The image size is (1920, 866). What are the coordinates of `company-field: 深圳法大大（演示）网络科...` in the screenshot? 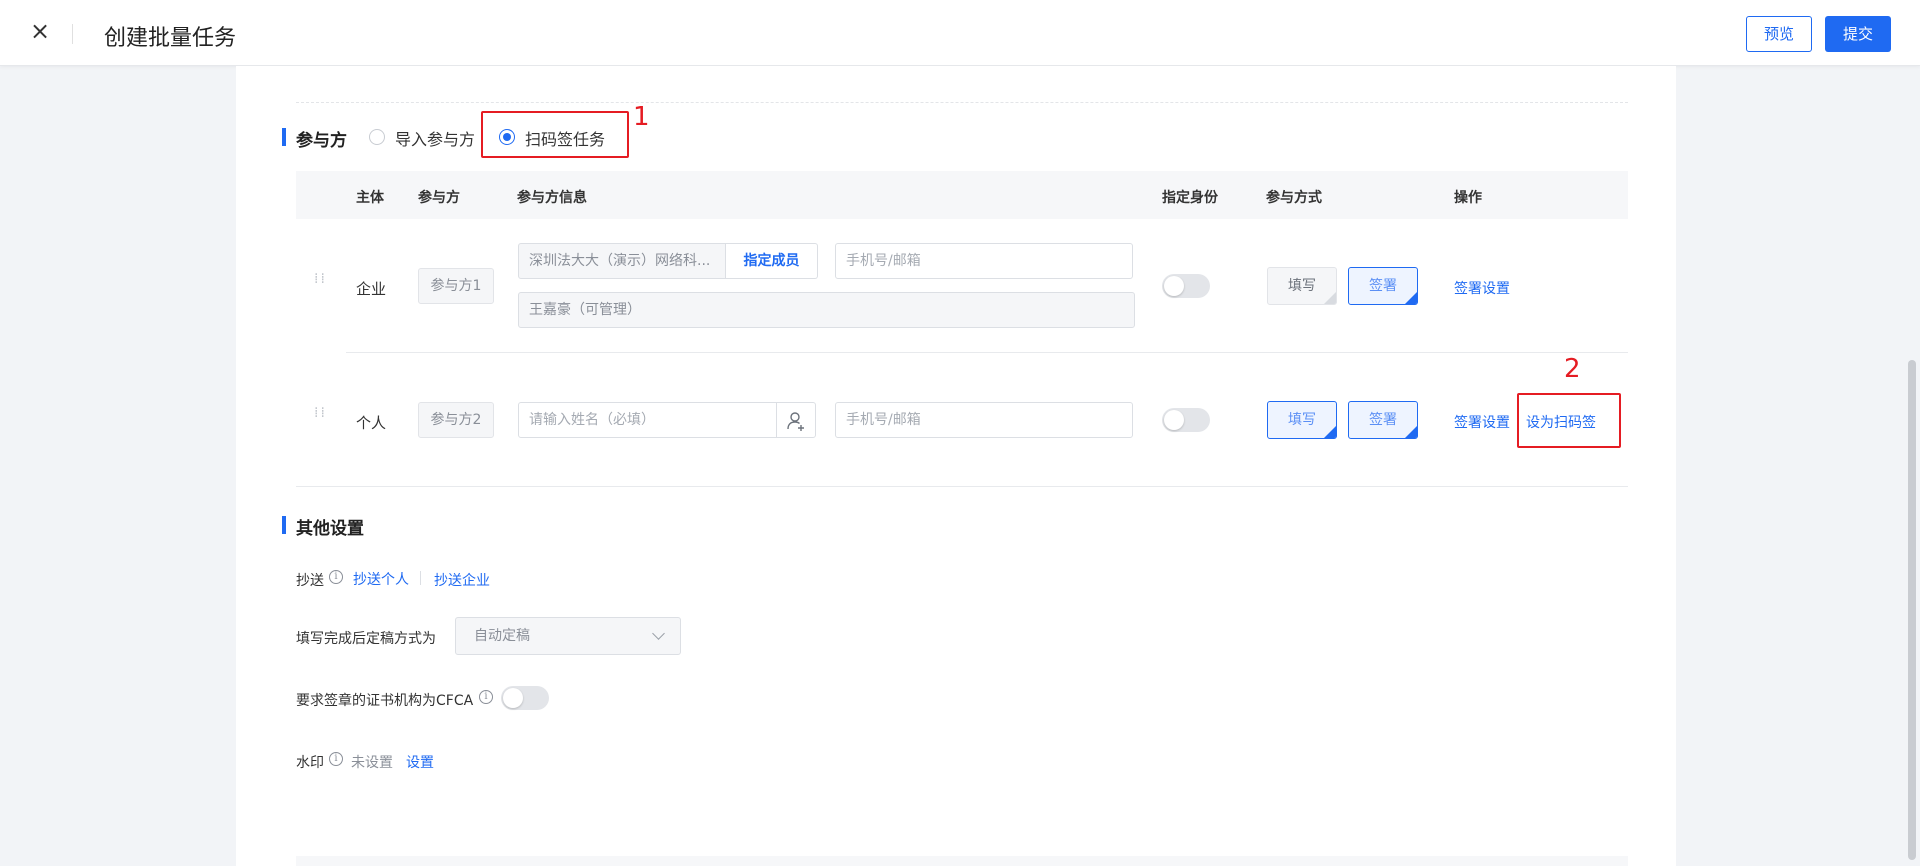 It's located at (622, 261).